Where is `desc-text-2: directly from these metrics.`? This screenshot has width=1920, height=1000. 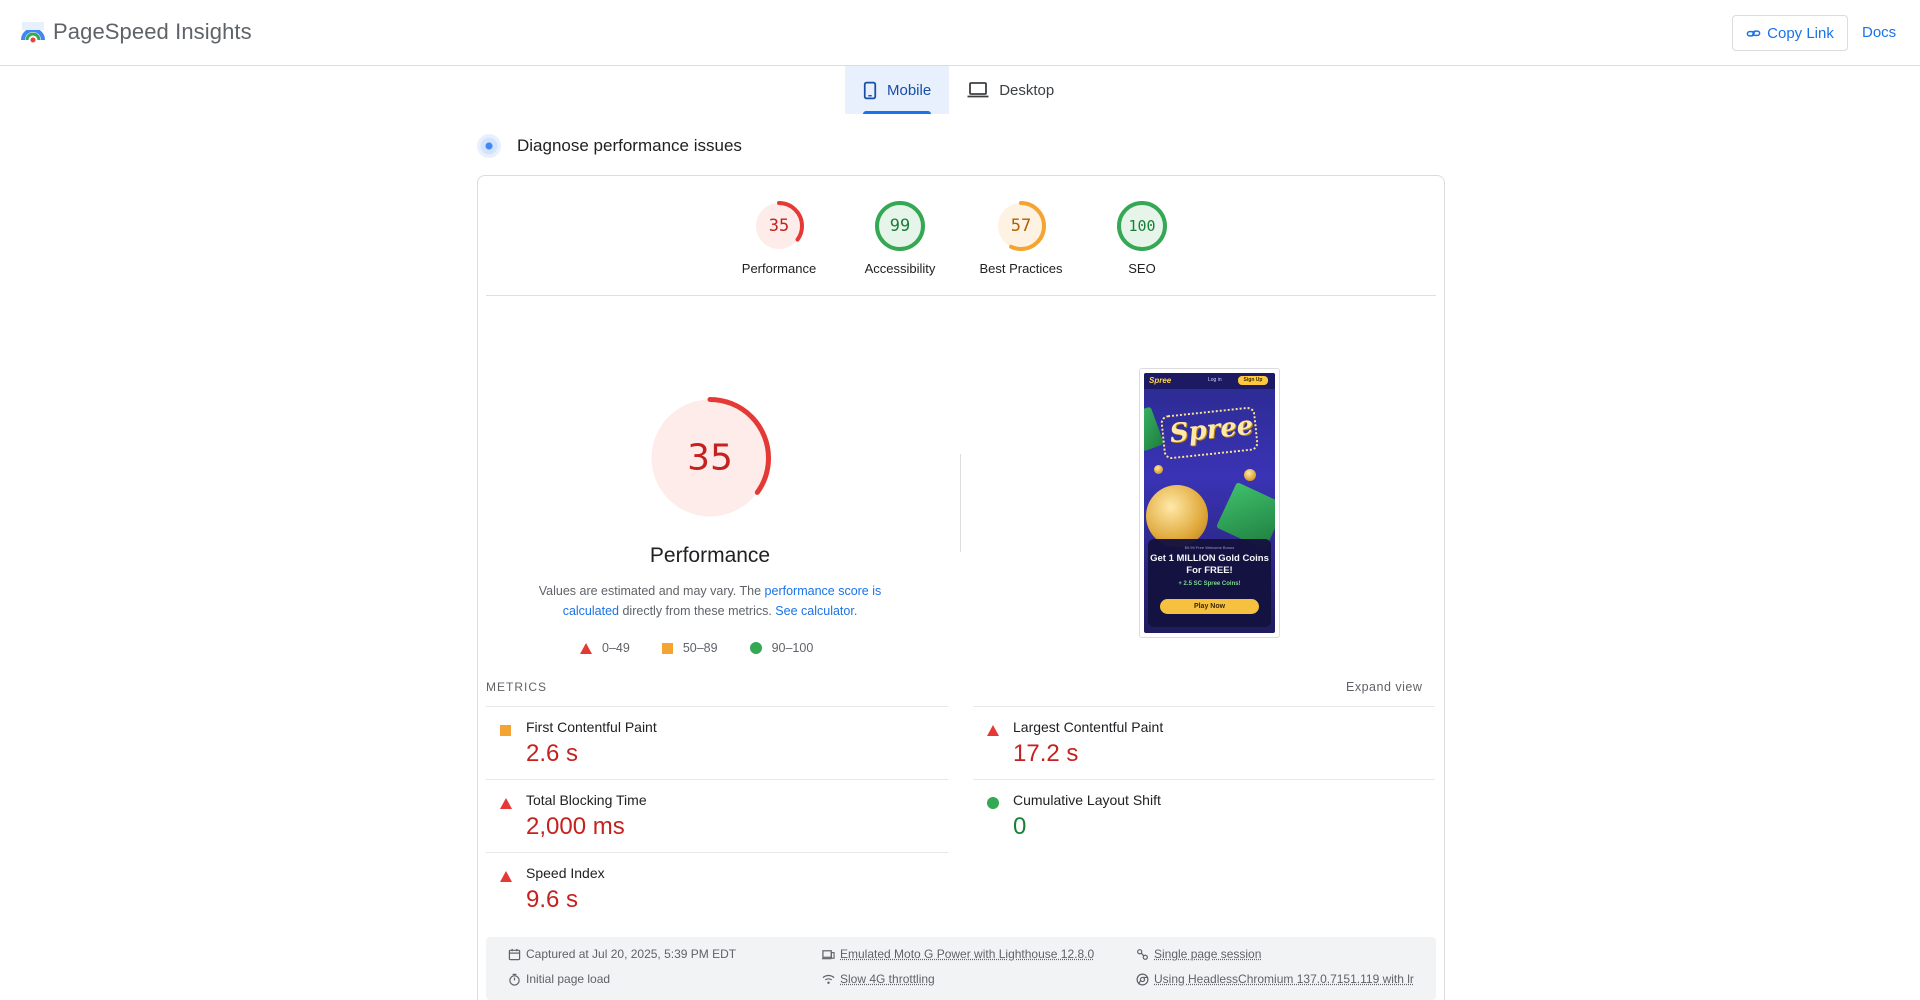 desc-text-2: directly from these metrics. is located at coordinates (697, 611).